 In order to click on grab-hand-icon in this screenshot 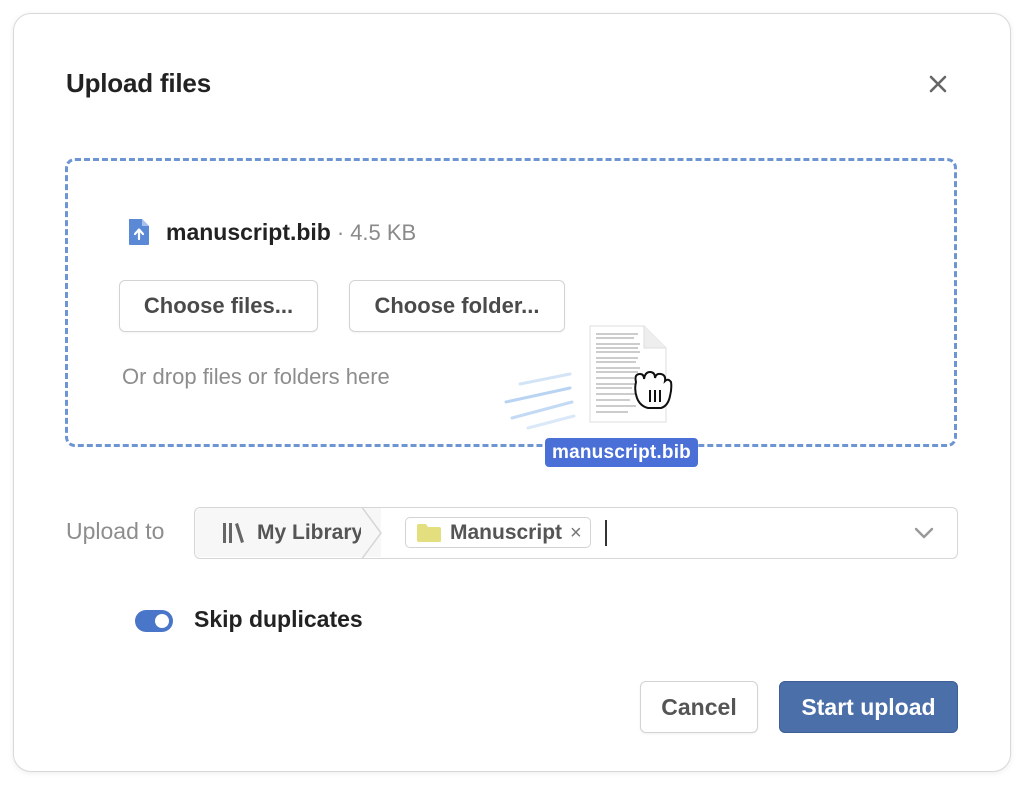, I will do `click(653, 389)`.